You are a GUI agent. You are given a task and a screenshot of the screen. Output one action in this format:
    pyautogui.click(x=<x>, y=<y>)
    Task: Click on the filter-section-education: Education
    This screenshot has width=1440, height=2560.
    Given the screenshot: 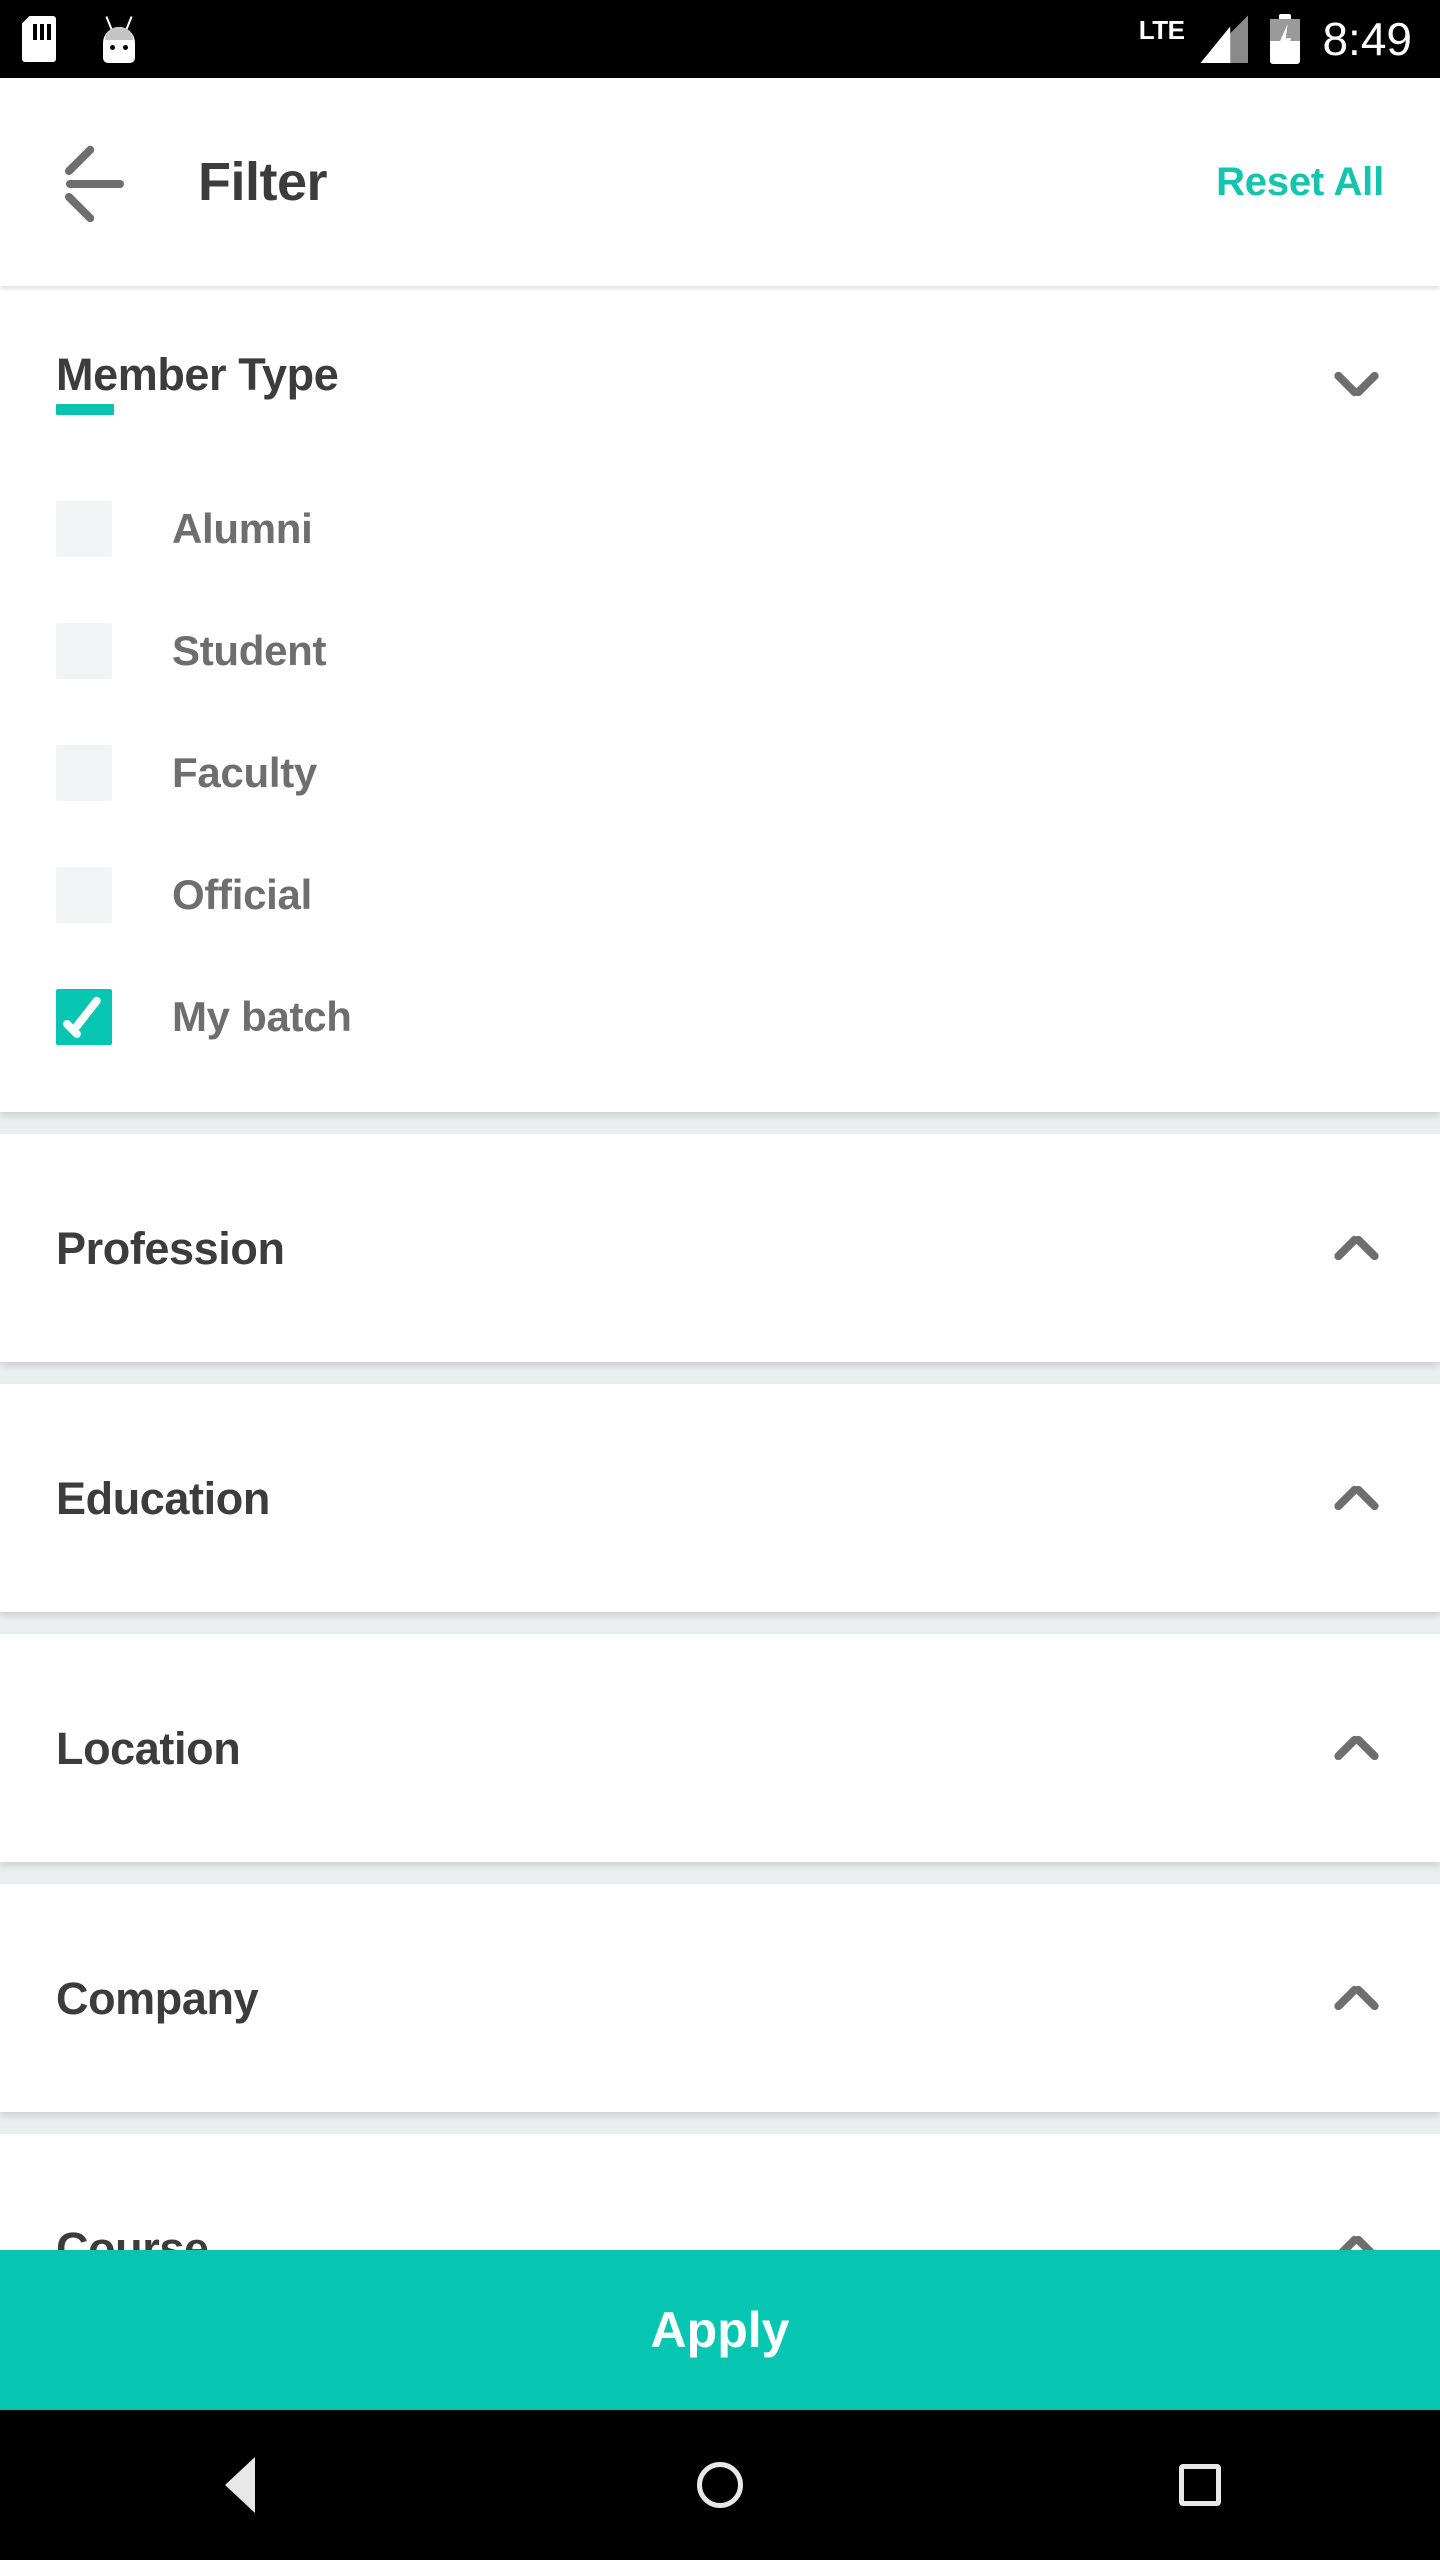 What is the action you would take?
    pyautogui.click(x=720, y=1498)
    